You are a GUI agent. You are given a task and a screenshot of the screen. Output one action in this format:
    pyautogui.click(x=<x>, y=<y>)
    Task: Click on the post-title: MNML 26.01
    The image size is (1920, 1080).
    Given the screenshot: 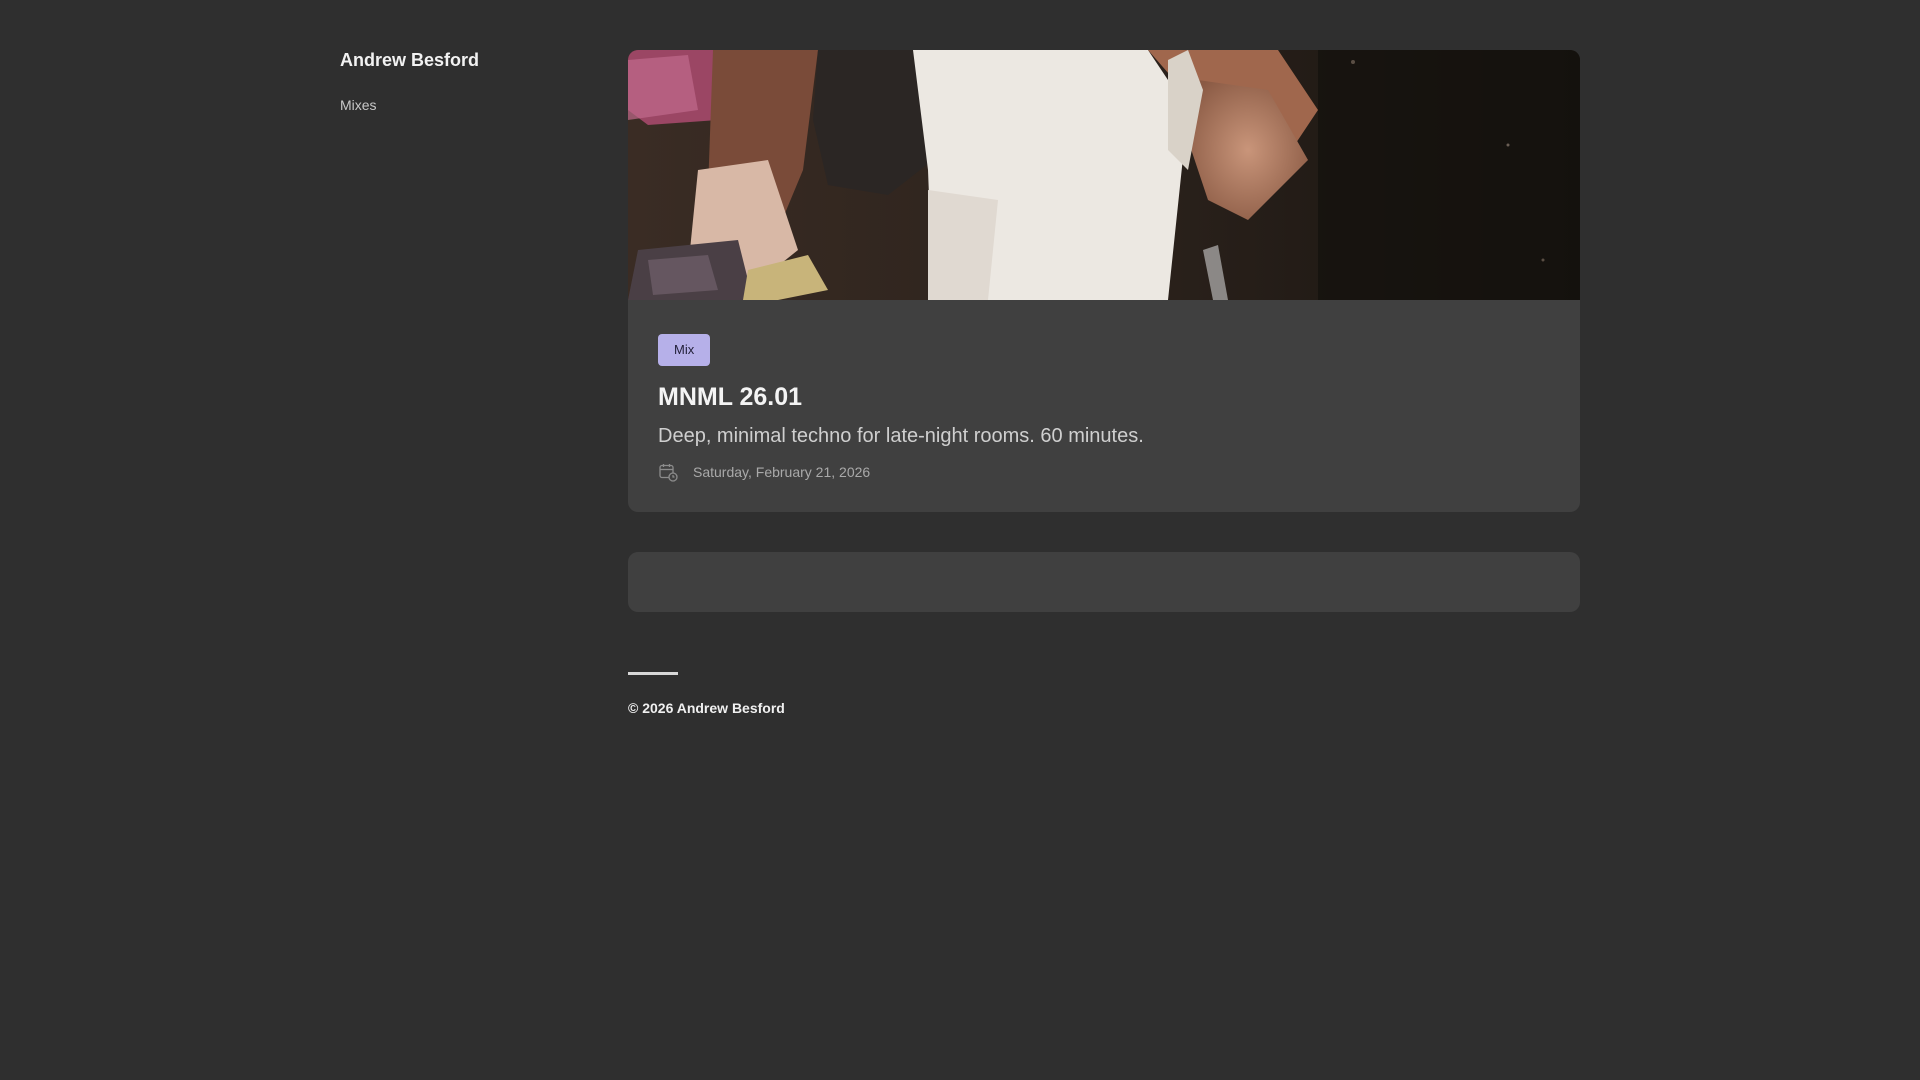 What is the action you would take?
    pyautogui.click(x=1104, y=397)
    